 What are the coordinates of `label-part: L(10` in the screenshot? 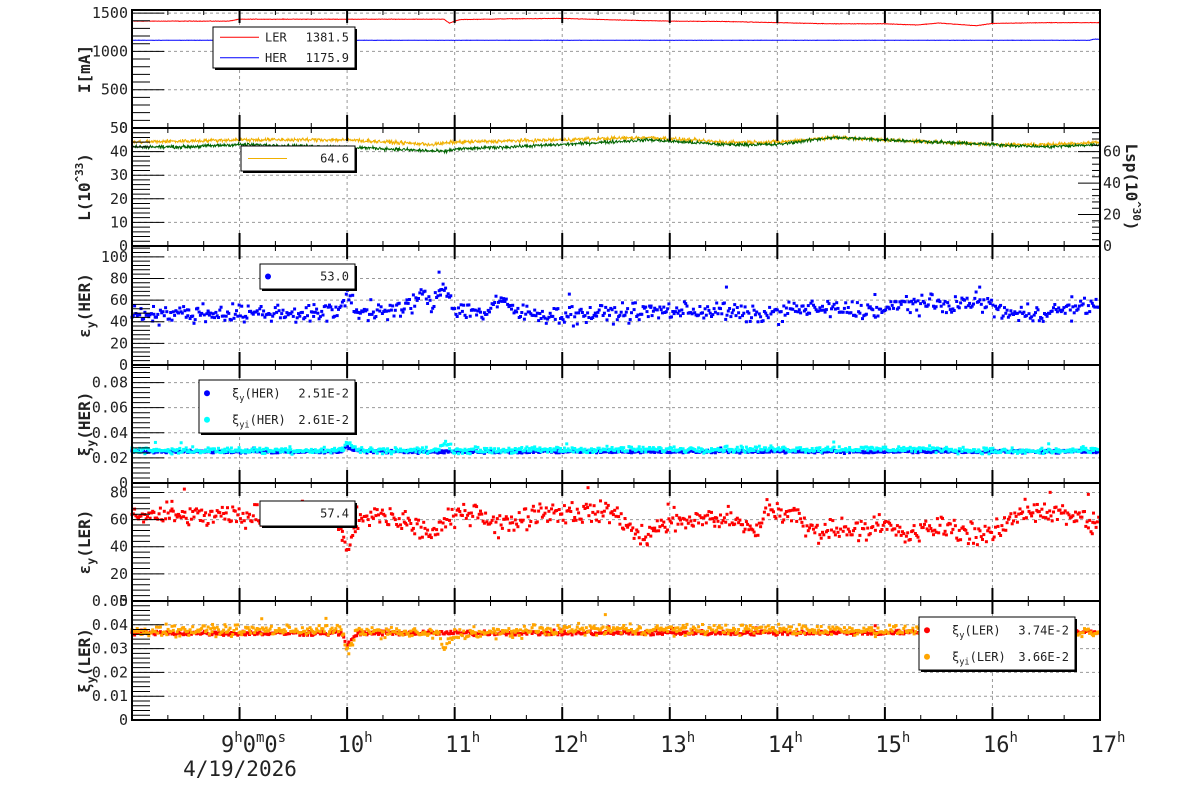 It's located at (84, 201).